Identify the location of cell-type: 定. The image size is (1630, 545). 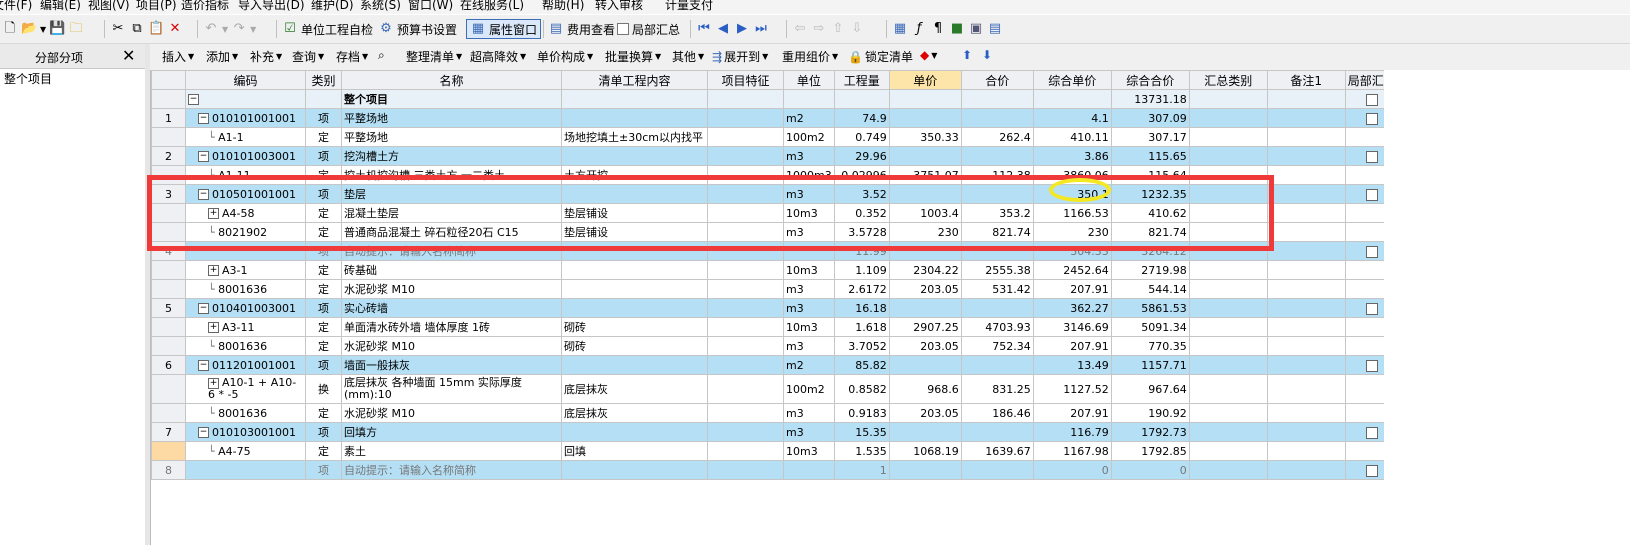
(323, 413).